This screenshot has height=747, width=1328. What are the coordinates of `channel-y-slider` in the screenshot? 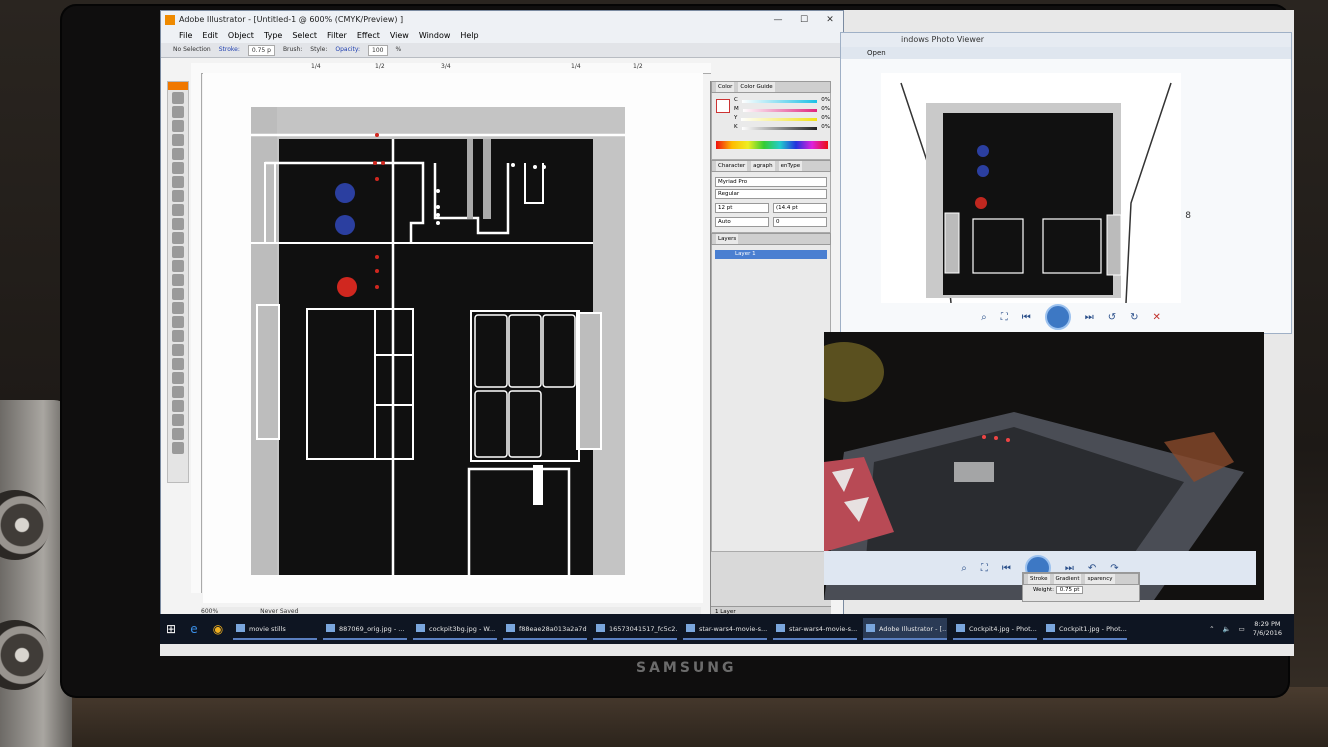 It's located at (779, 119).